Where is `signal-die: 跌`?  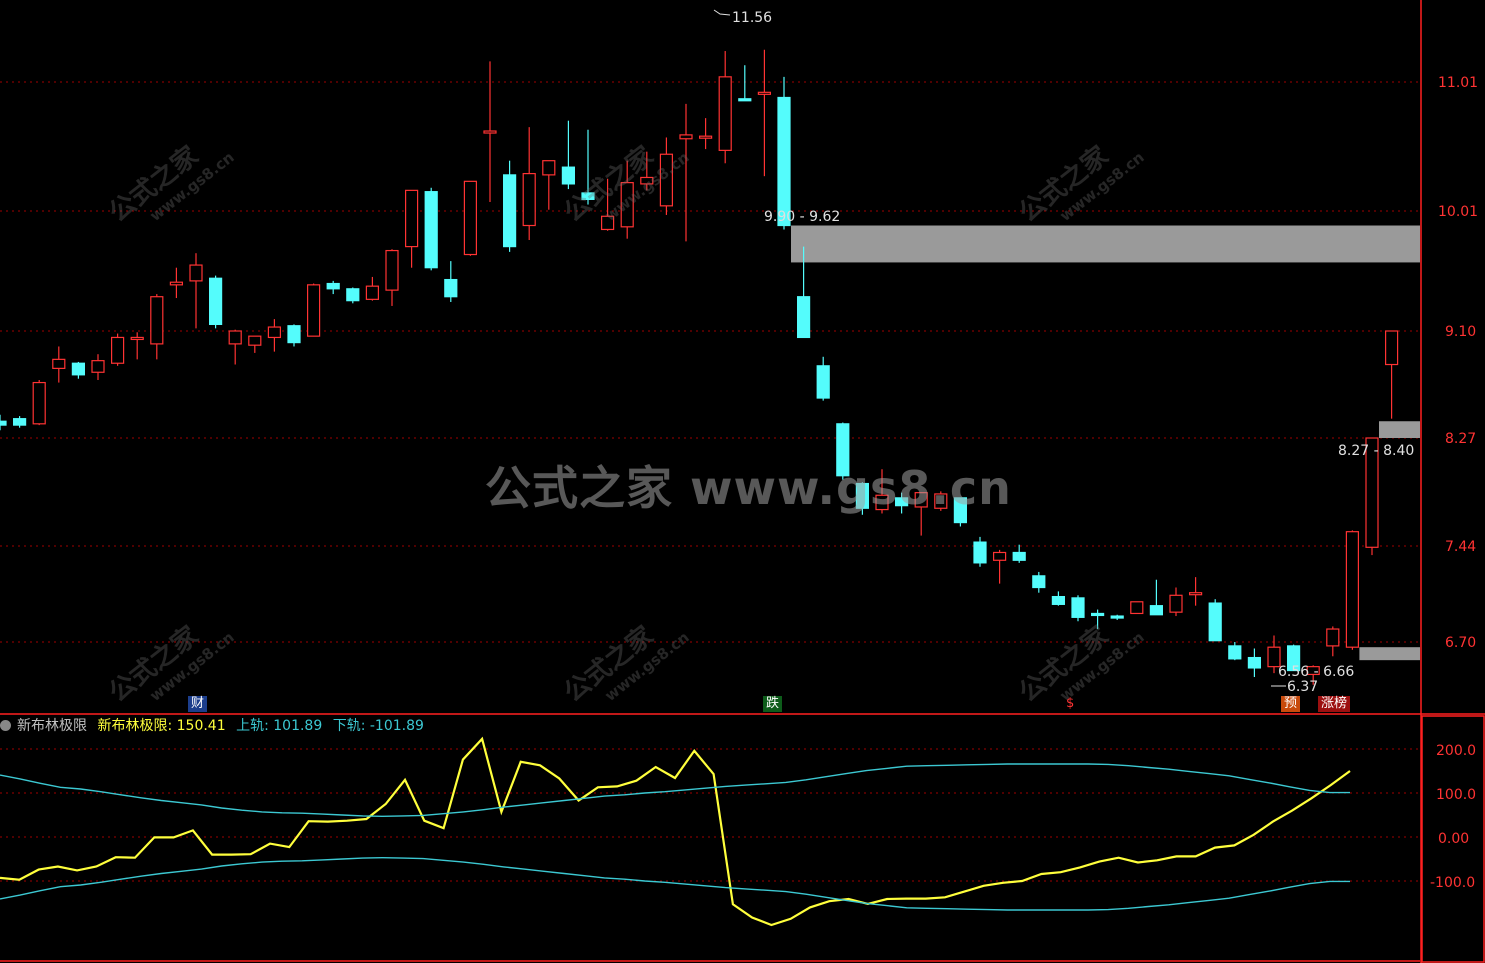 signal-die: 跌 is located at coordinates (773, 704).